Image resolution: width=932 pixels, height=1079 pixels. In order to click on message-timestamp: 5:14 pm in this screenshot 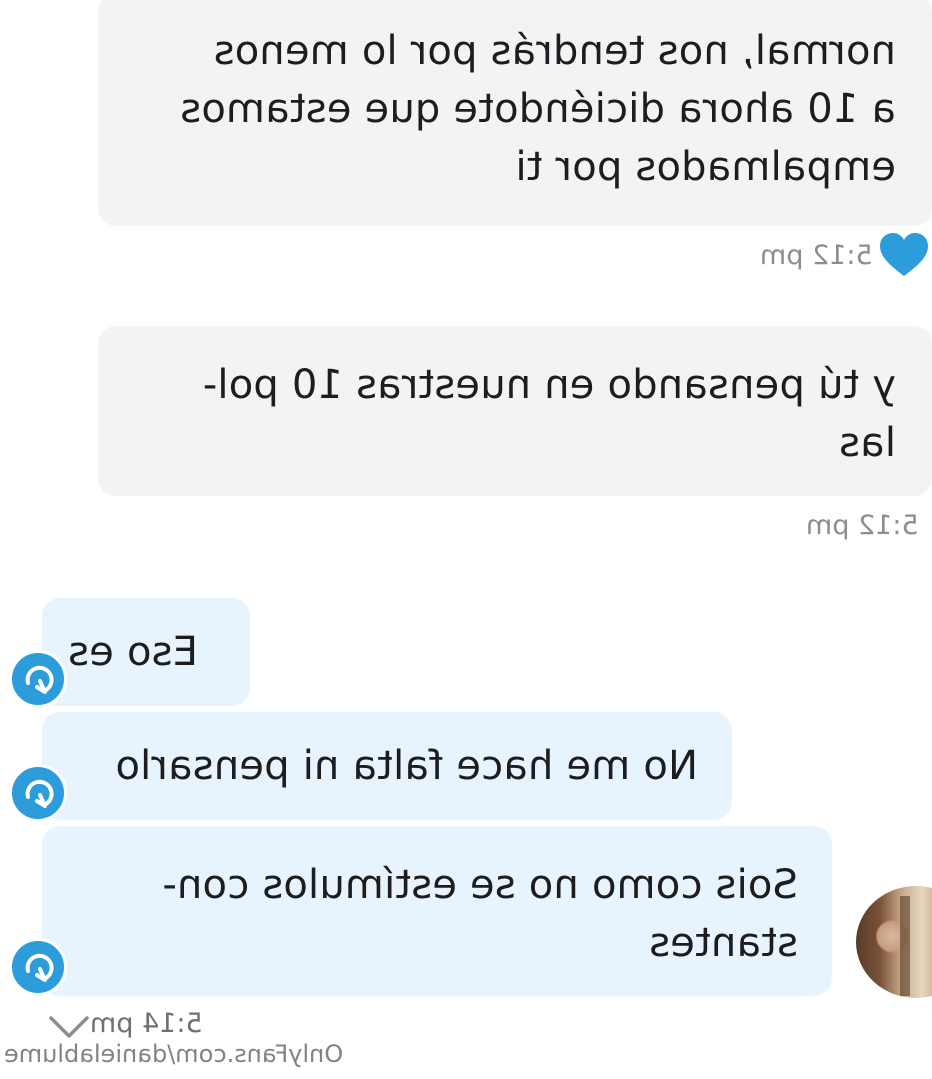, I will do `click(146, 1023)`.